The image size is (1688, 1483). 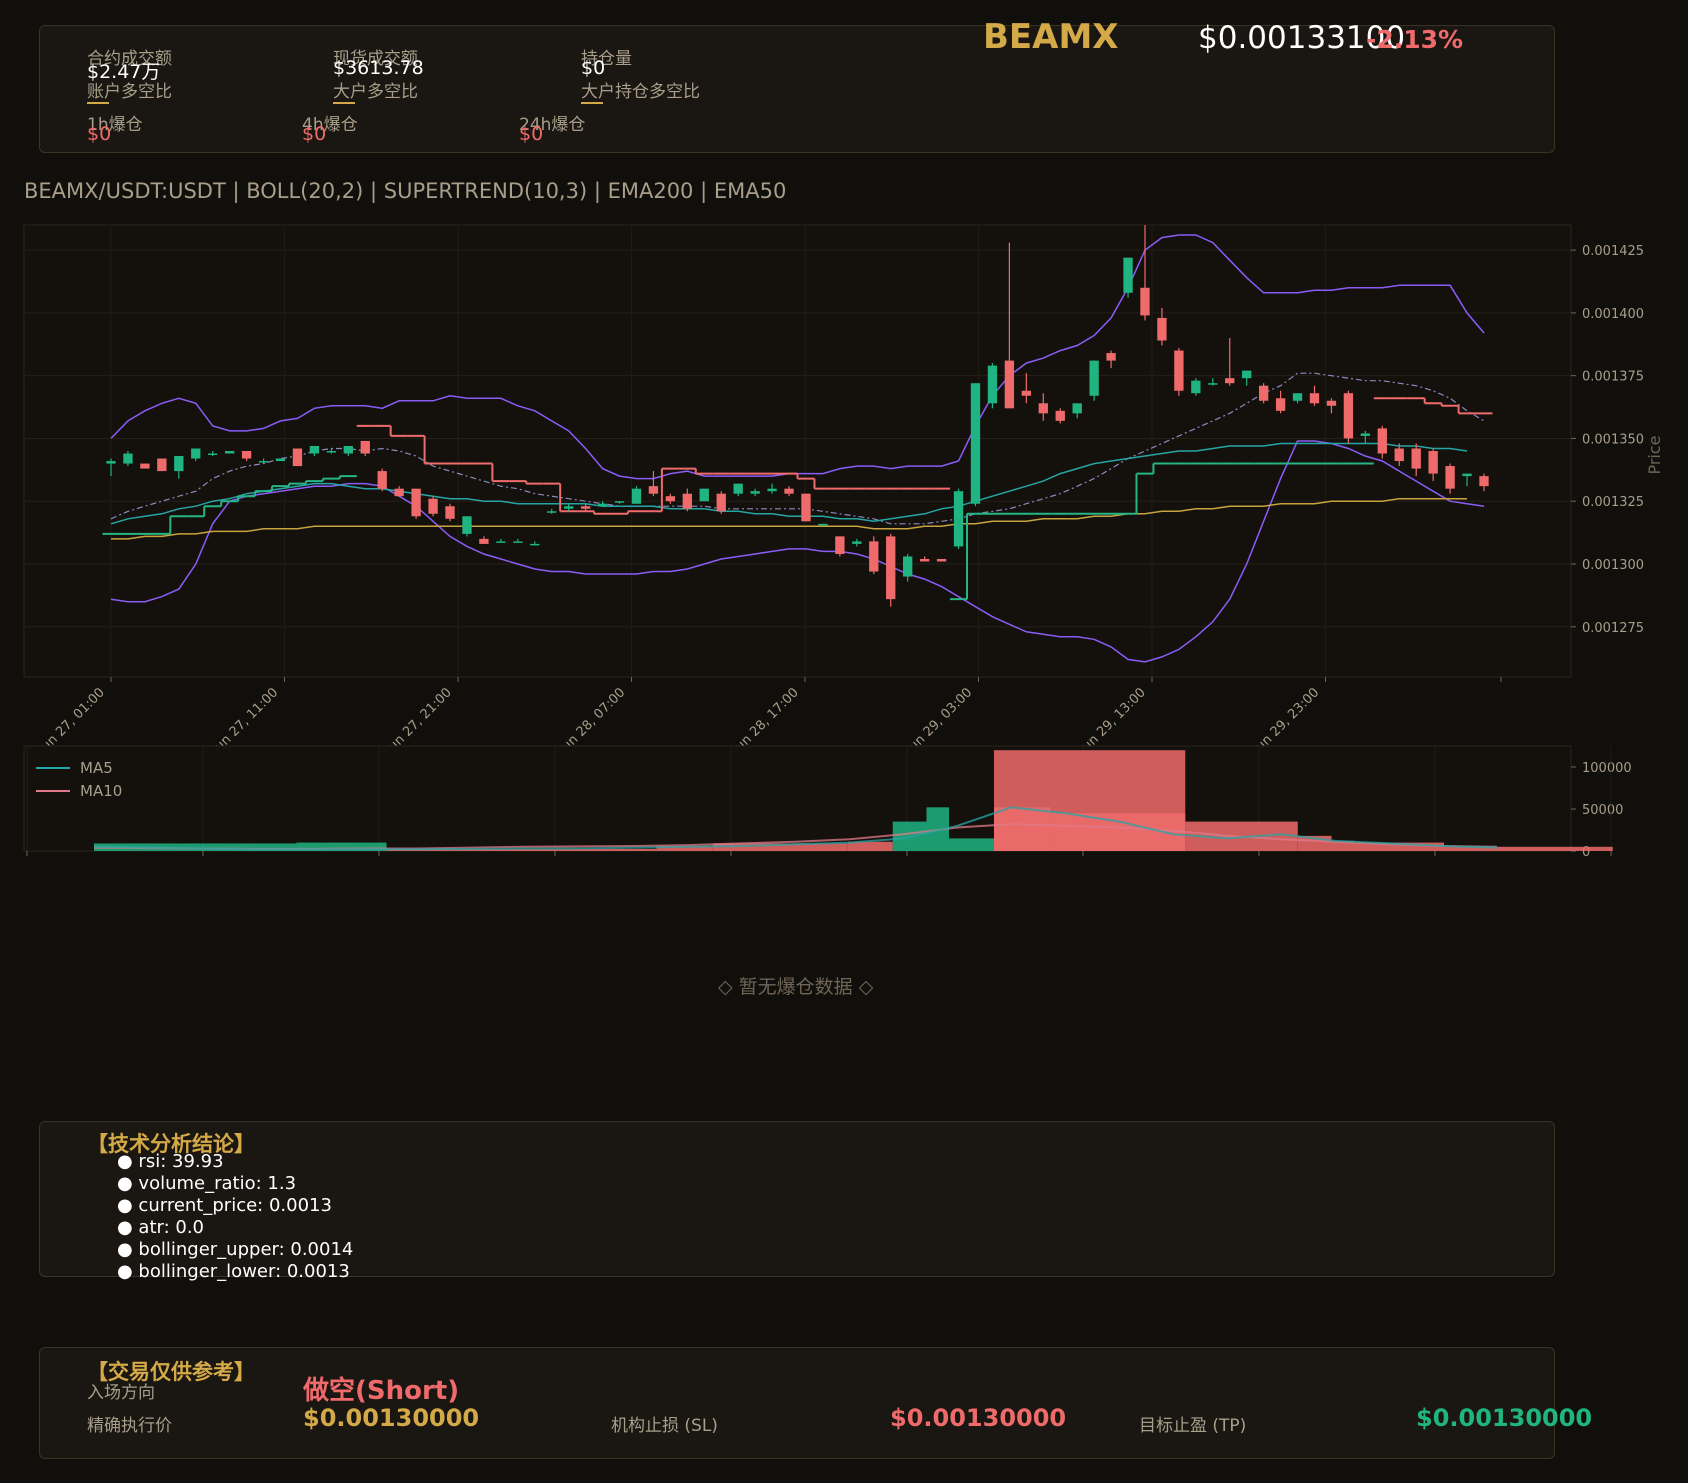 I want to click on entry-price-label: 精确执行价, so click(x=129, y=1426).